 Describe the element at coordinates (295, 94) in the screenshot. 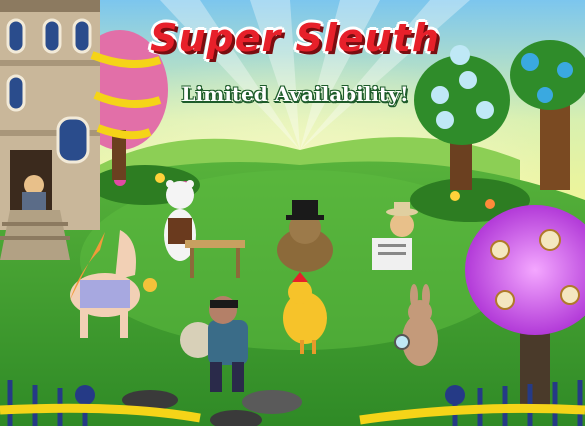

I see `banner-subtitle: Limited Availability!` at that location.